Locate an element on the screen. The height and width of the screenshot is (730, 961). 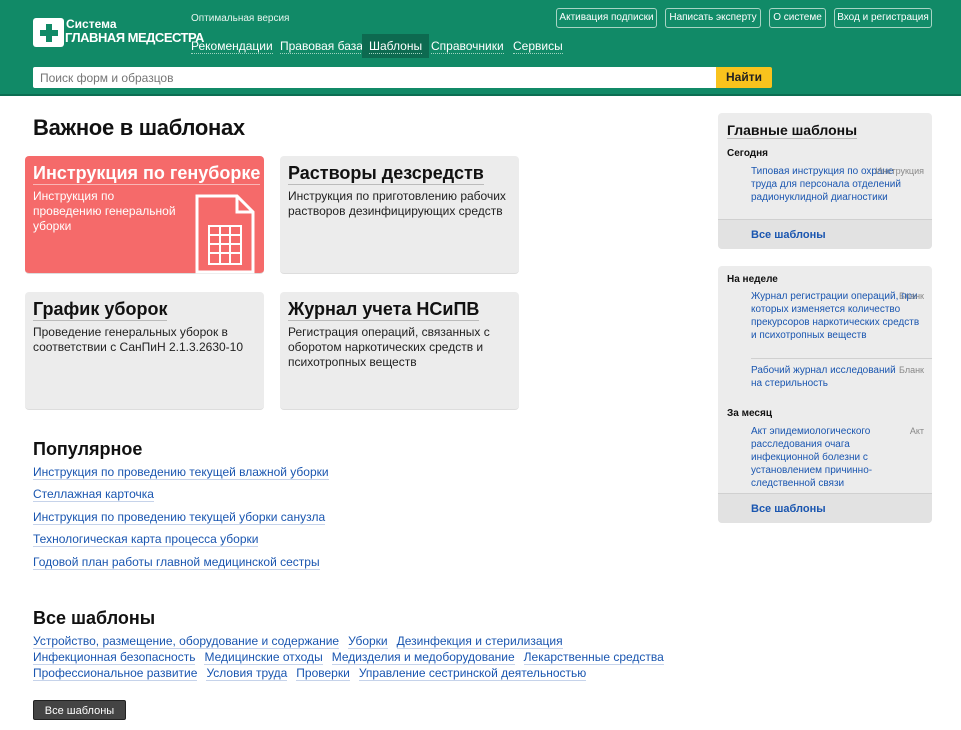
category-link: Лекарственные средства is located at coordinates (593, 657).